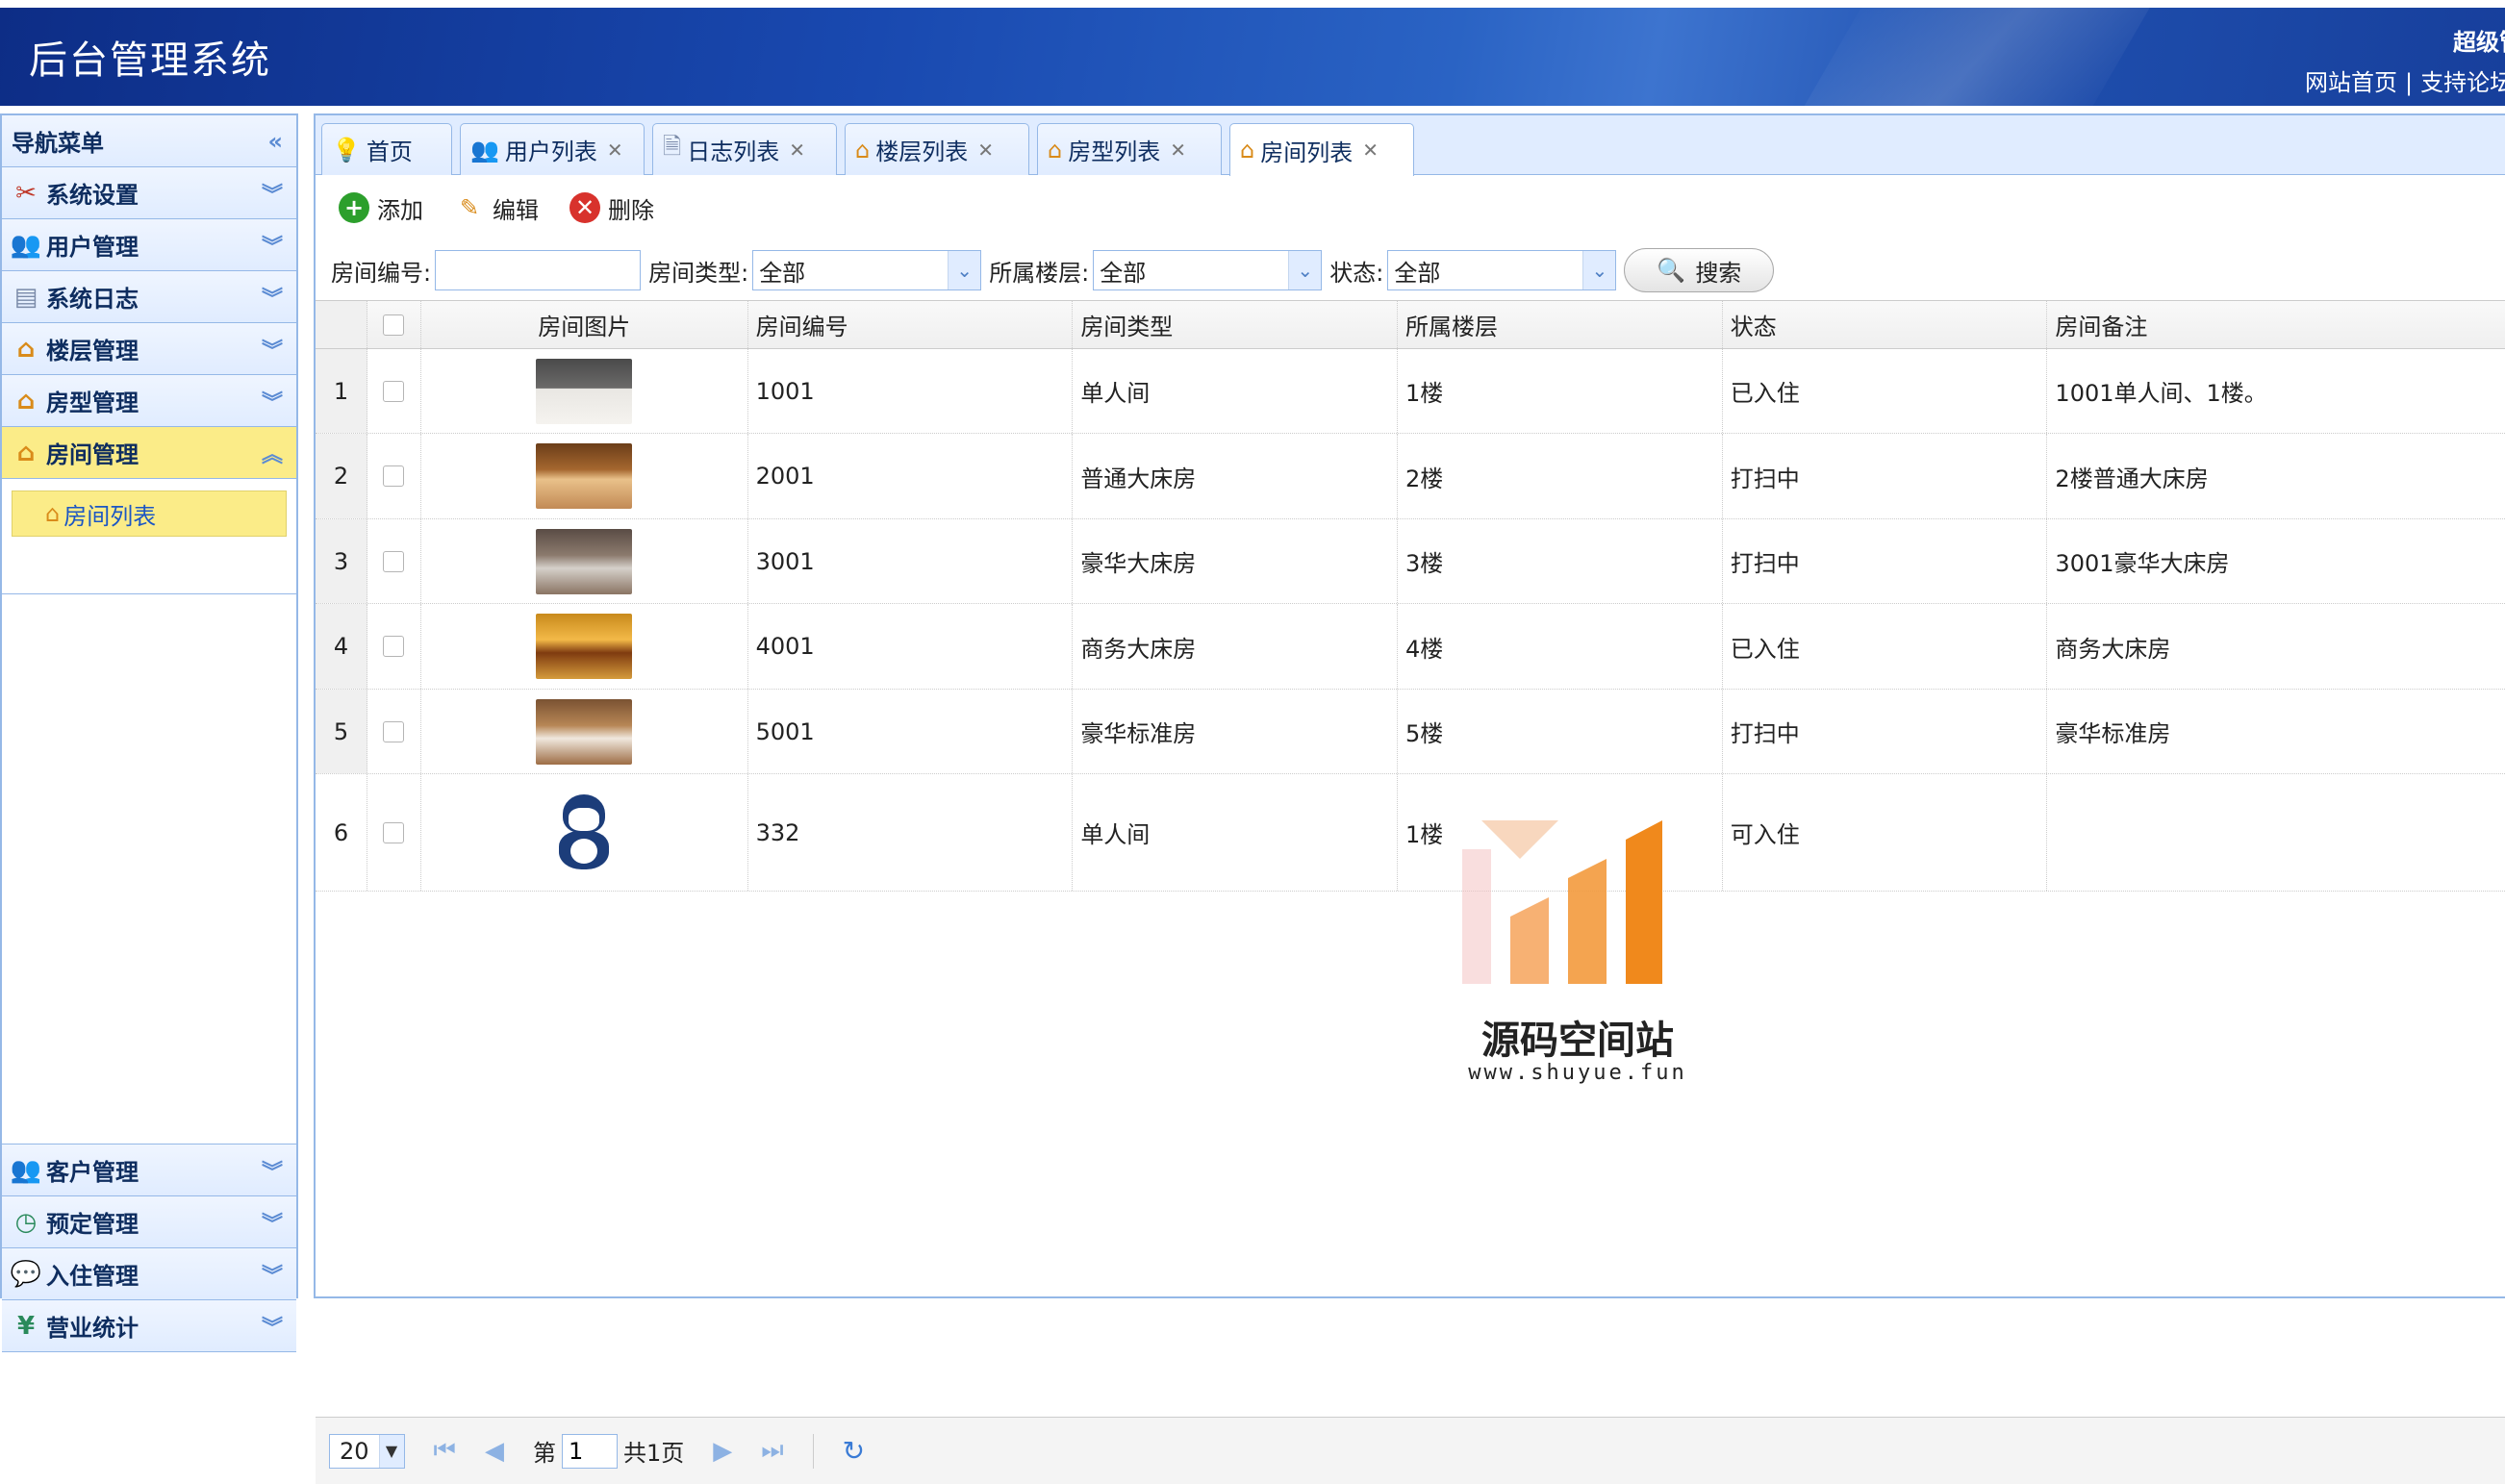 This screenshot has height=1484, width=2505. What do you see at coordinates (1410, 732) in the screenshot?
I see `table-row: 5 5001 豪华标准房 5楼 打扫中 豪华标准房` at bounding box center [1410, 732].